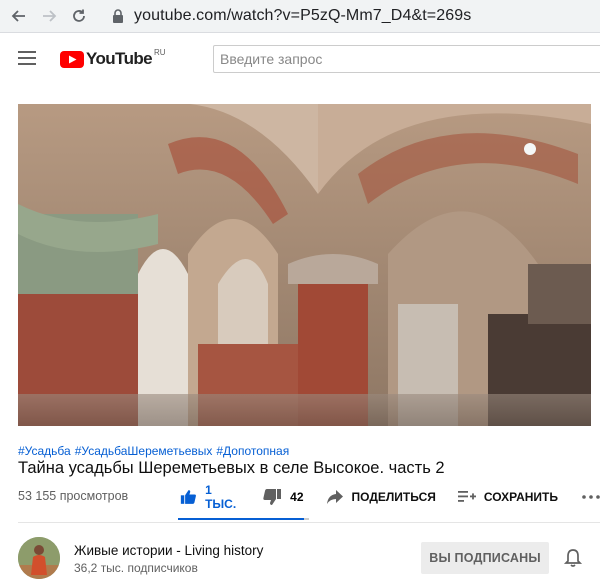  I want to click on search-placeholder: Введите запрос, so click(271, 59).